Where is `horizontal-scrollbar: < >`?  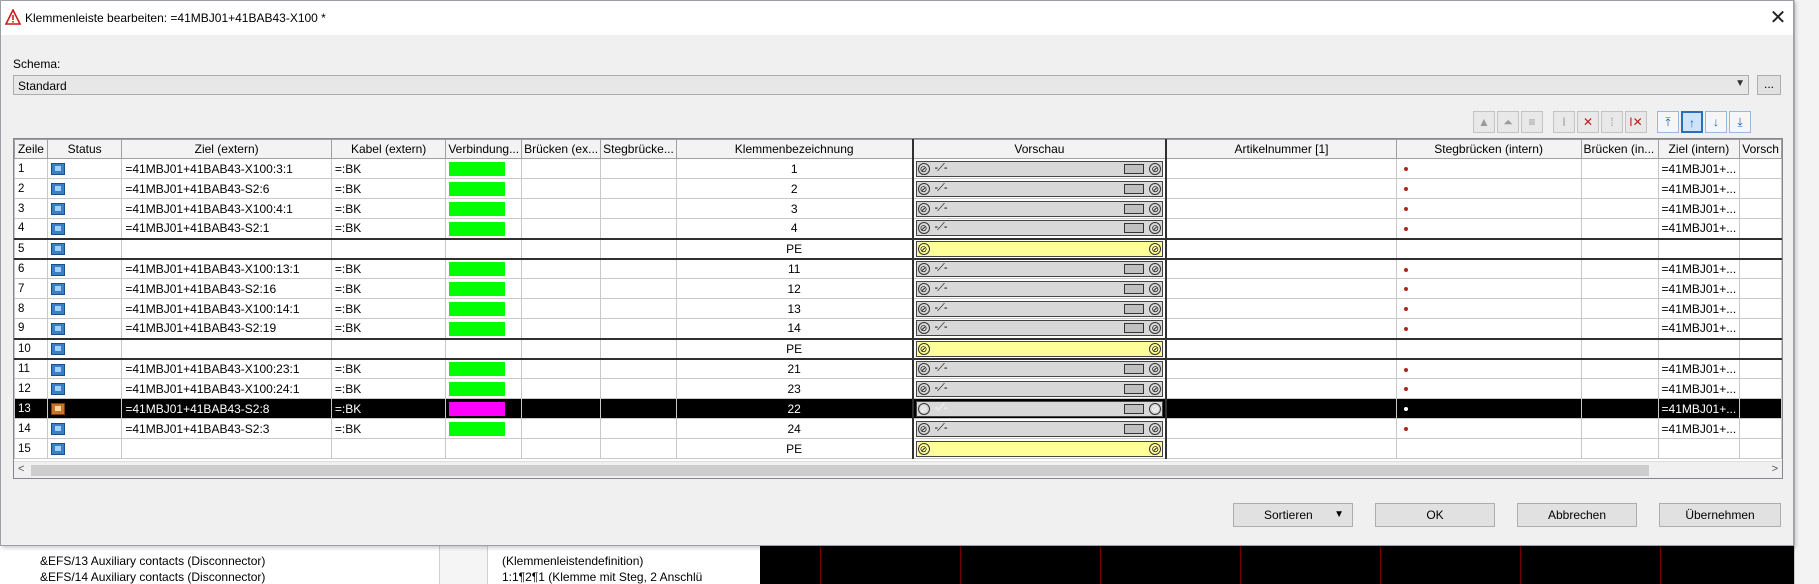 horizontal-scrollbar: < > is located at coordinates (898, 469).